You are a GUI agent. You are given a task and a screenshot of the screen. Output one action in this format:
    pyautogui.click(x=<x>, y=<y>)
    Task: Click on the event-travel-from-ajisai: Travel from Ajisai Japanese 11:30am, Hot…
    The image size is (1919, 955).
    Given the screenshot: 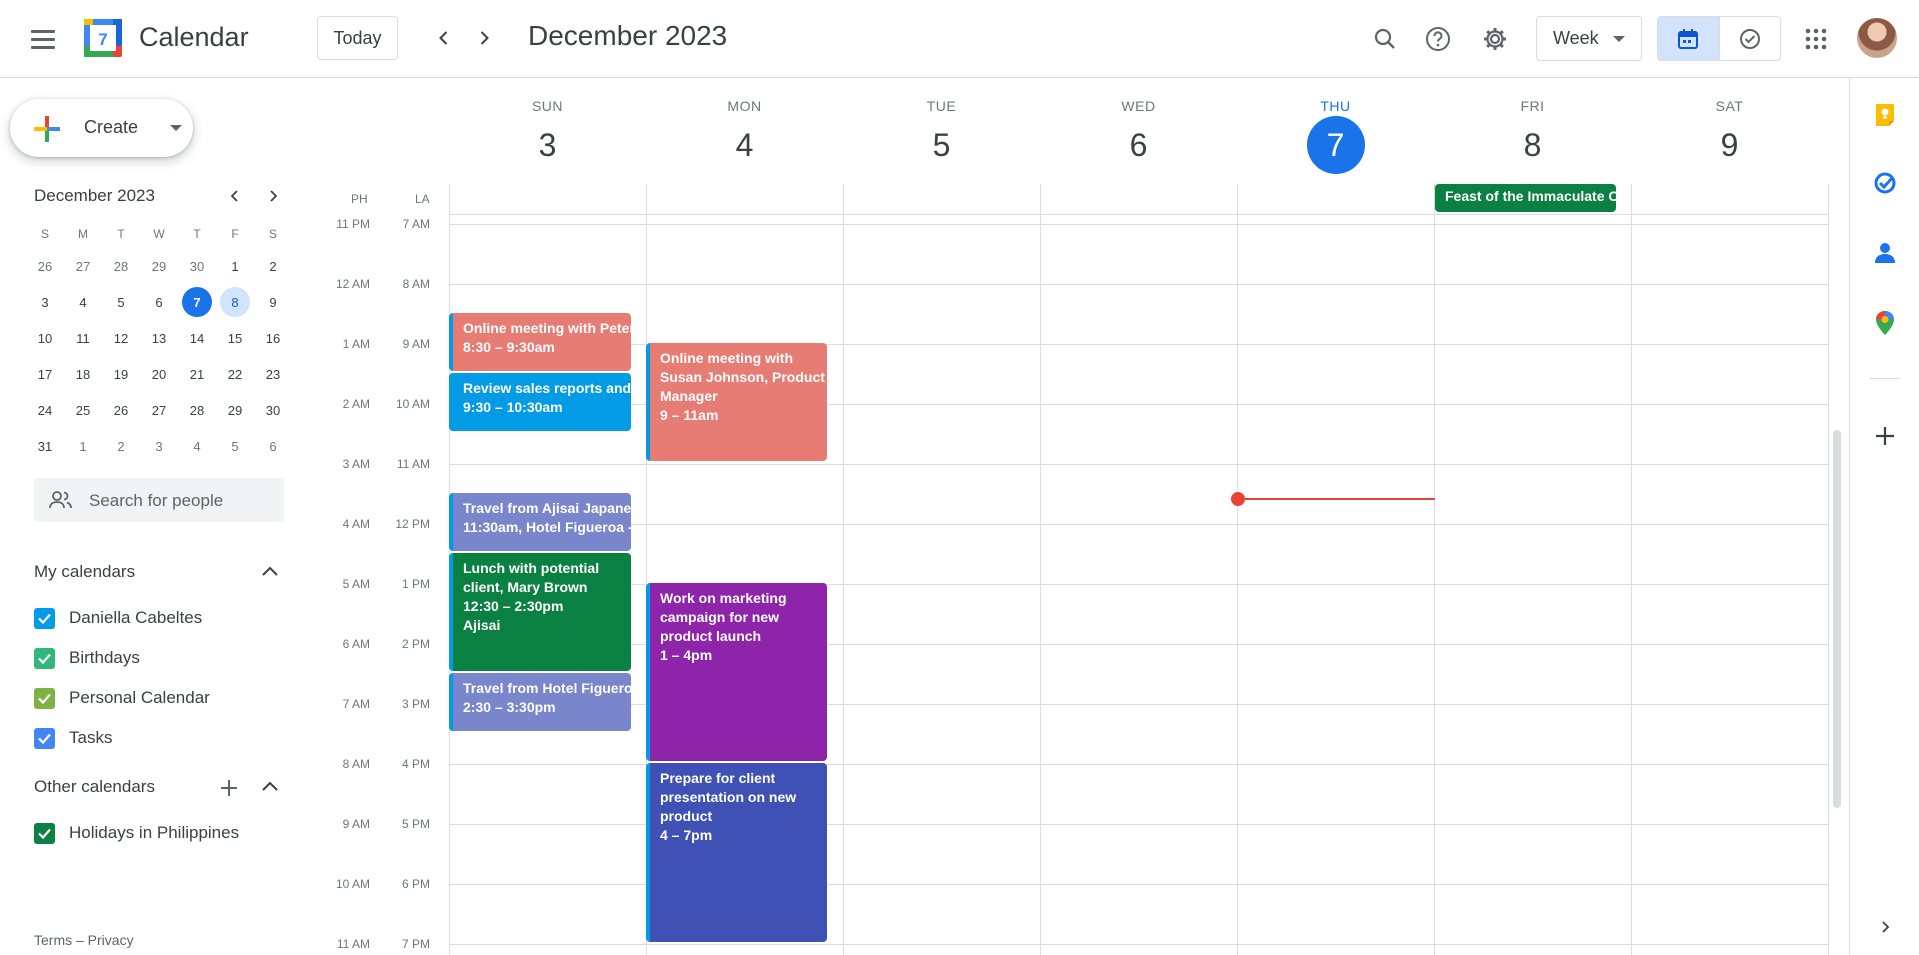 What is the action you would take?
    pyautogui.click(x=540, y=522)
    